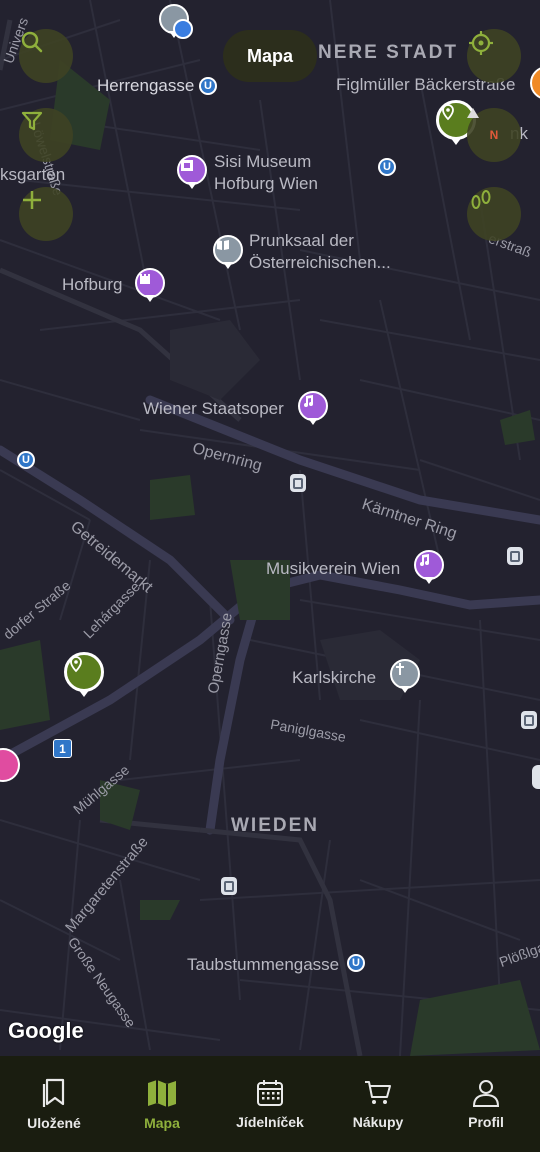 This screenshot has height=1152, width=540. What do you see at coordinates (270, 1093) in the screenshot?
I see `calendar-icon` at bounding box center [270, 1093].